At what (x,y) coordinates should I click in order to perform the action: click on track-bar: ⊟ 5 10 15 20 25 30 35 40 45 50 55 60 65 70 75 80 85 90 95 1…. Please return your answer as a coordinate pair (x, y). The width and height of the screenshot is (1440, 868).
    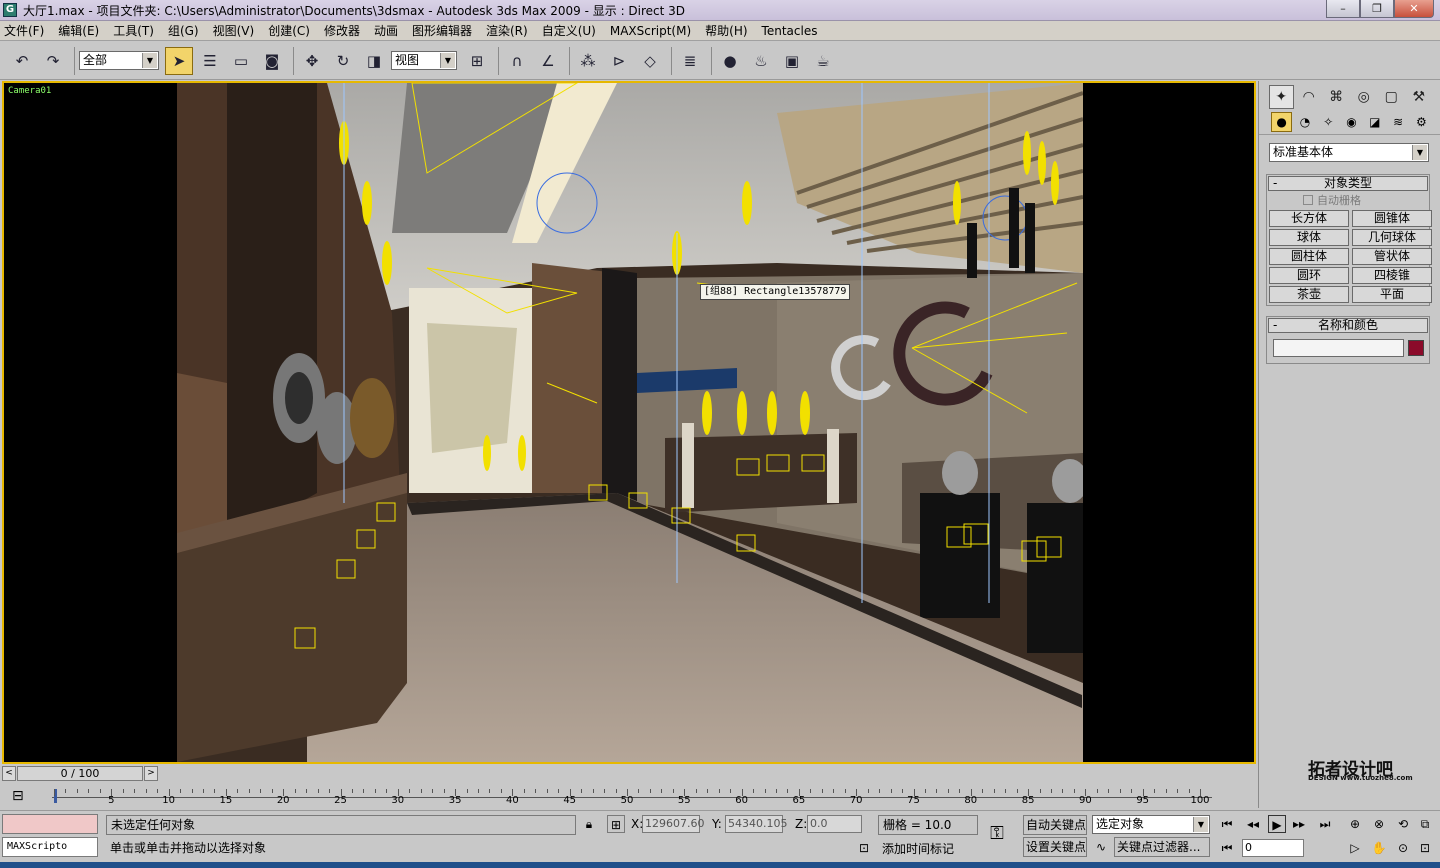
    Looking at the image, I should click on (629, 797).